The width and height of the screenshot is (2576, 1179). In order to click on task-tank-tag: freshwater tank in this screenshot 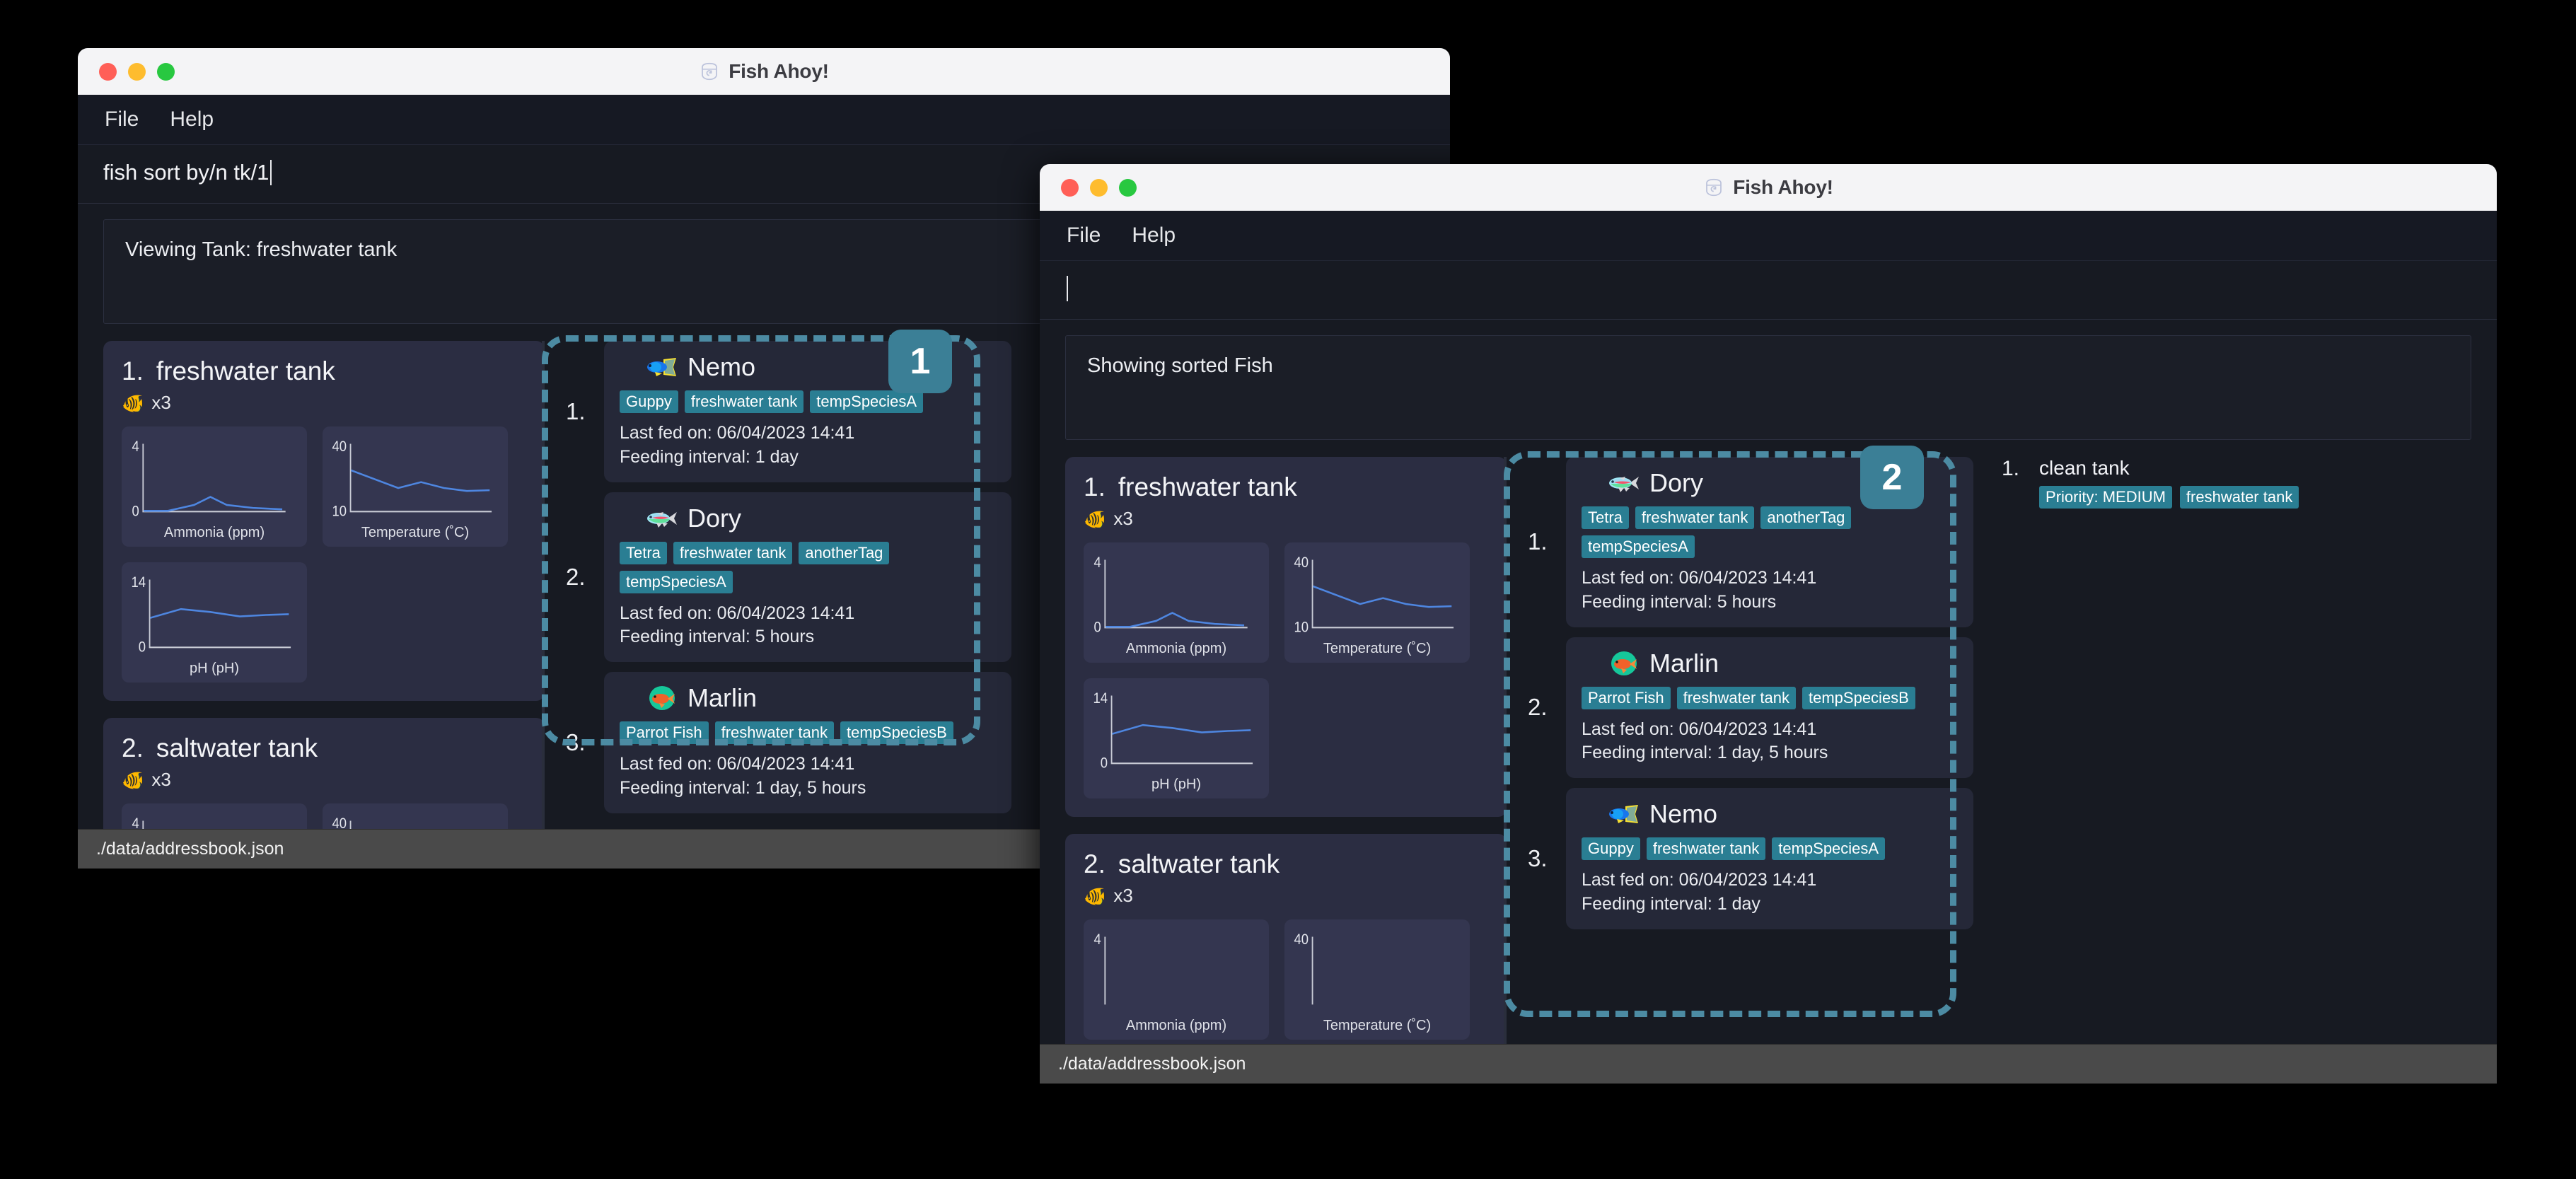, I will do `click(2239, 497)`.